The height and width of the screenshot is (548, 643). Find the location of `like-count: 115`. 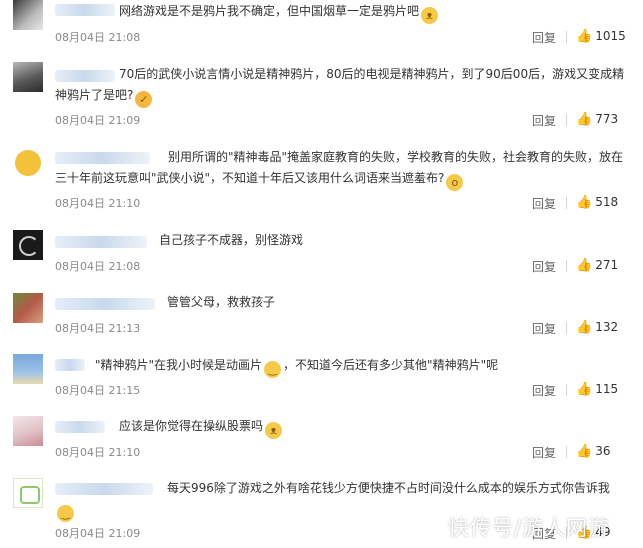

like-count: 115 is located at coordinates (607, 389).